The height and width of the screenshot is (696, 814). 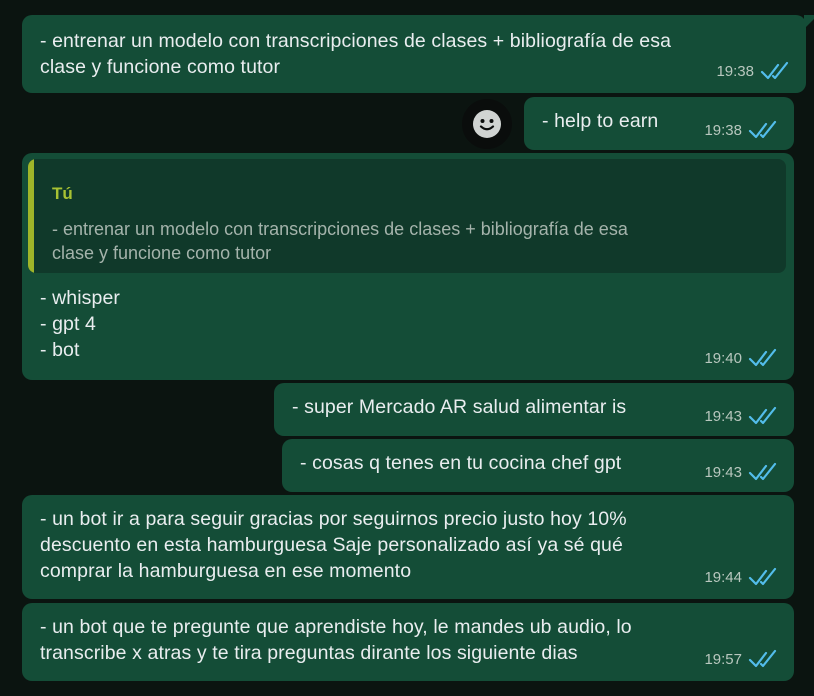 I want to click on message-time: 19:57, so click(x=723, y=659).